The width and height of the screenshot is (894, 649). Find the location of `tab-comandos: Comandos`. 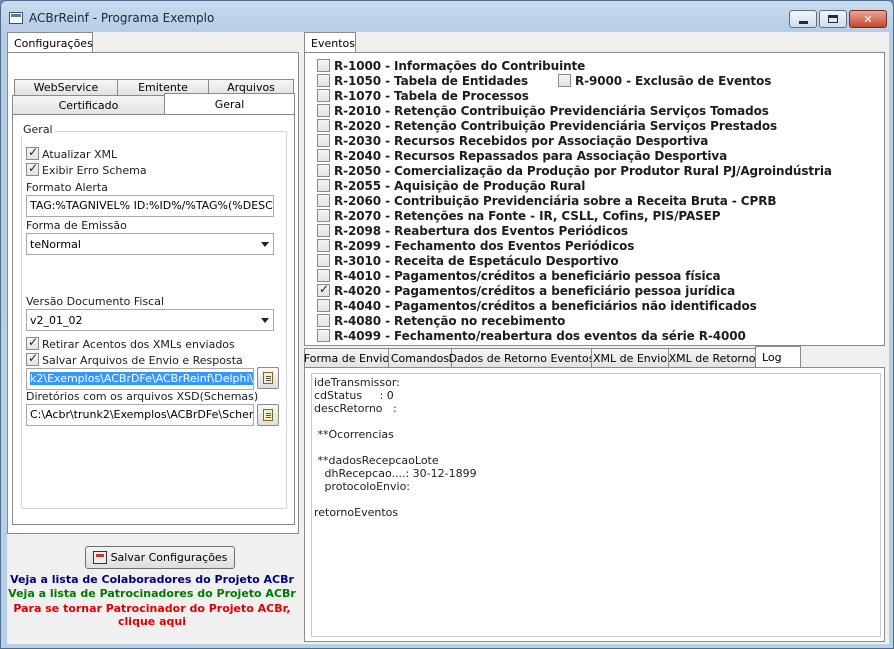

tab-comandos: Comandos is located at coordinates (420, 358).